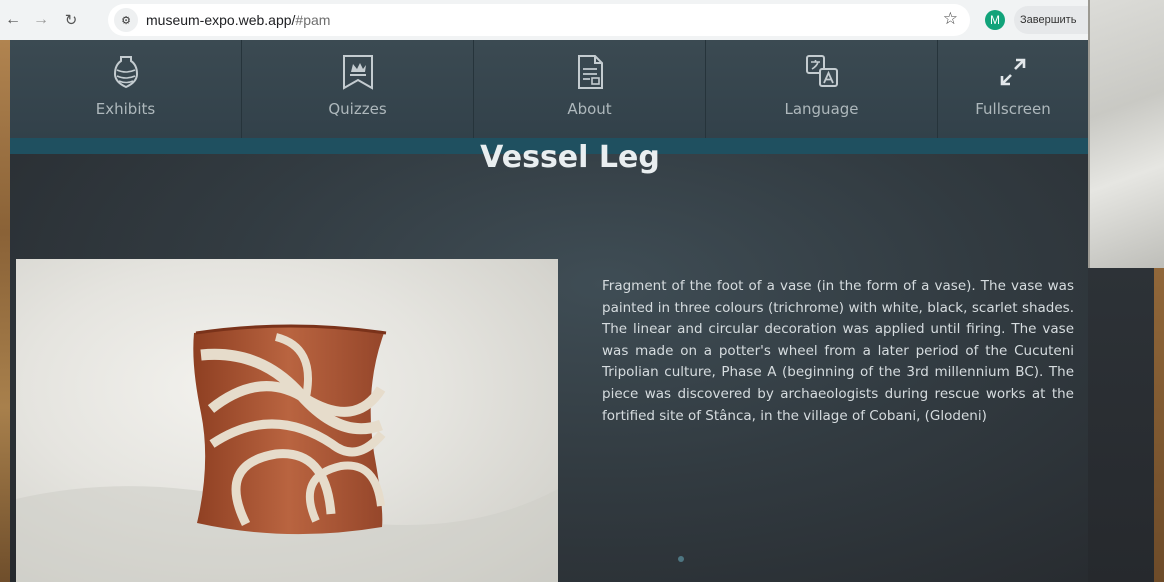 This screenshot has width=1164, height=582. I want to click on nav-about-label: About, so click(589, 109).